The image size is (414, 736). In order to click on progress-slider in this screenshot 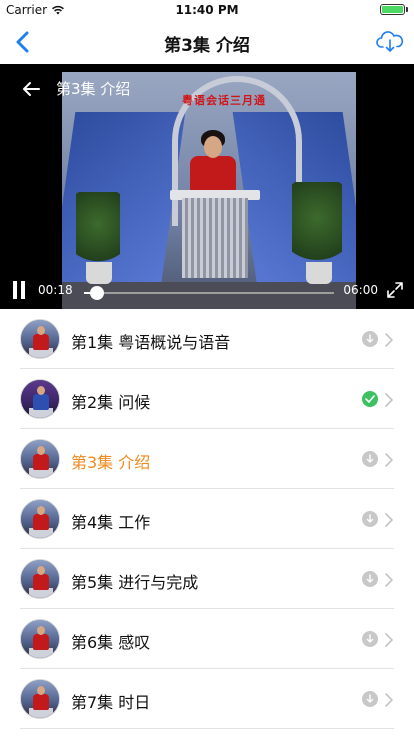, I will do `click(209, 293)`.